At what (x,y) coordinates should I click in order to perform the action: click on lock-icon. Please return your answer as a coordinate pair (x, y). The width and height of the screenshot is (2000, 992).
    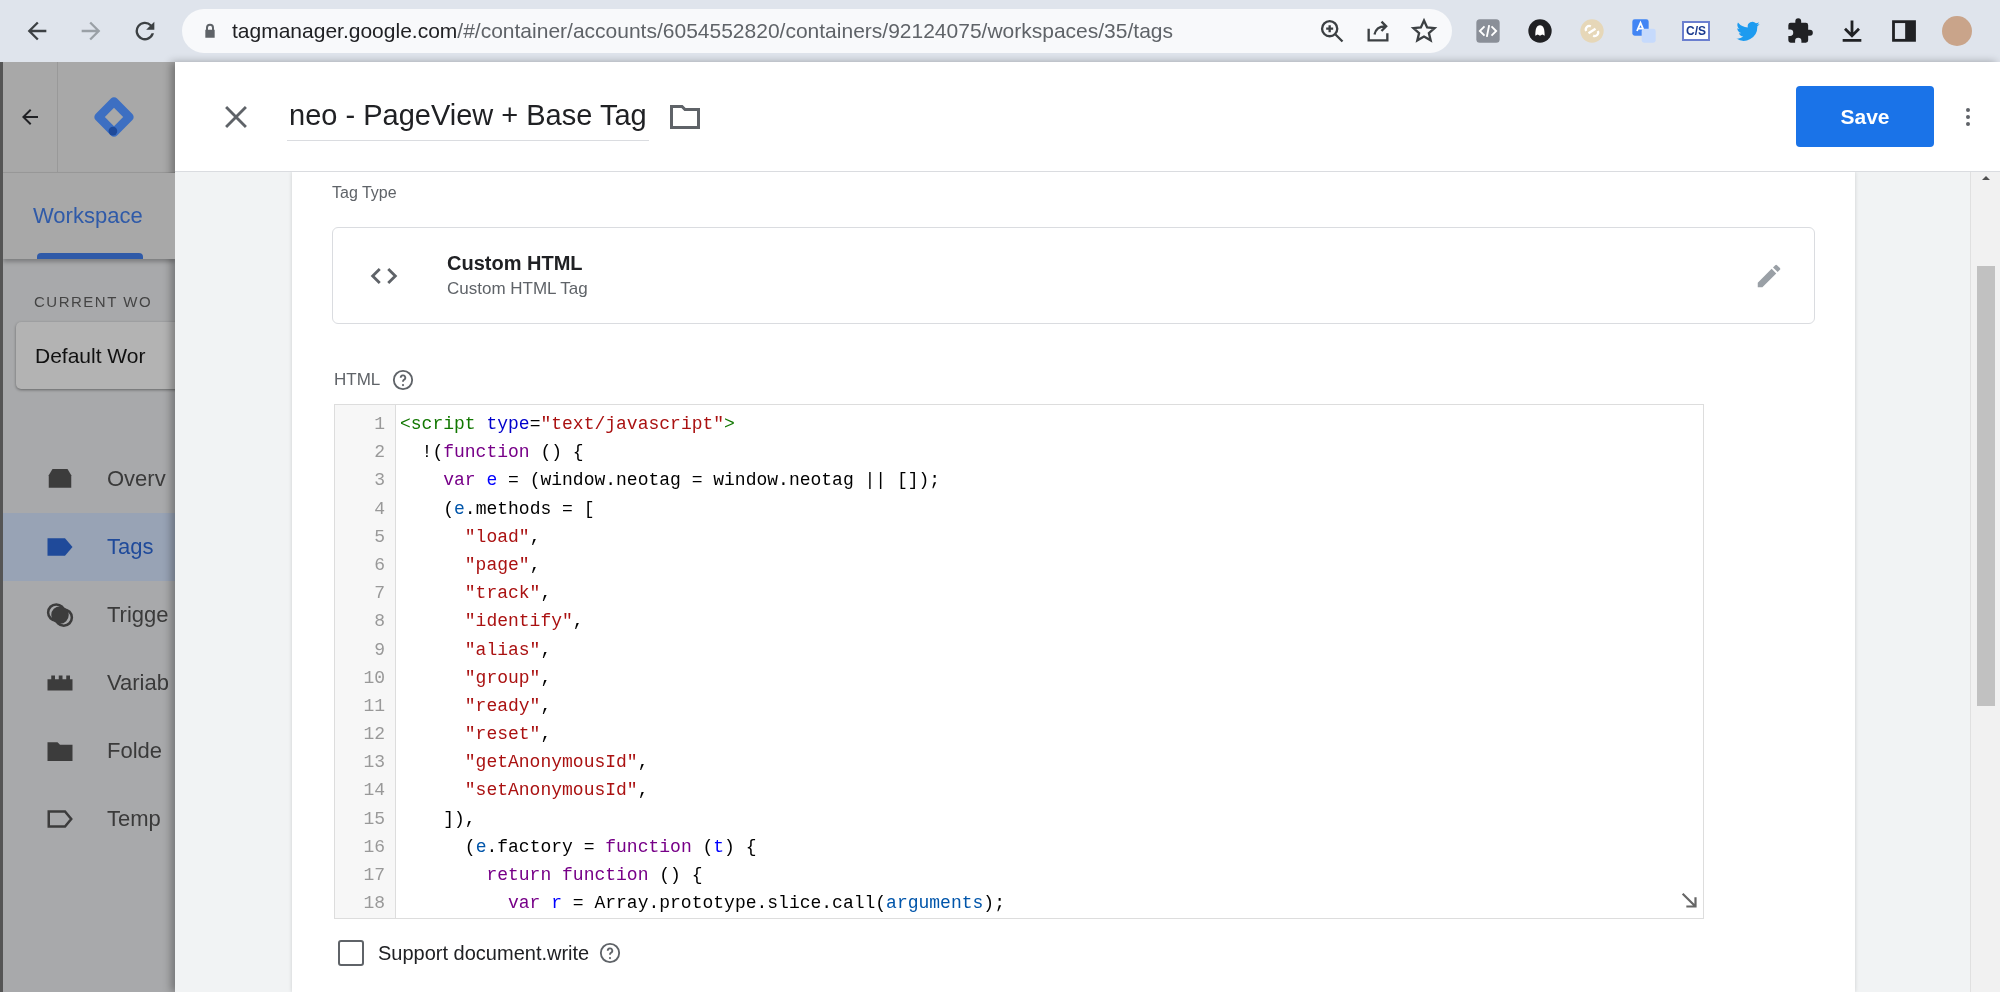
    Looking at the image, I should click on (210, 31).